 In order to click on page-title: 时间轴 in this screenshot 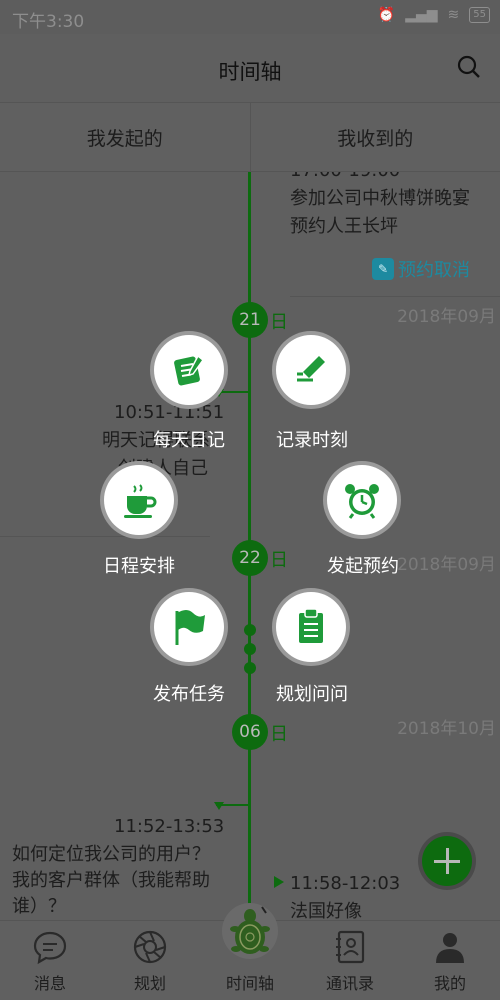, I will do `click(250, 72)`.